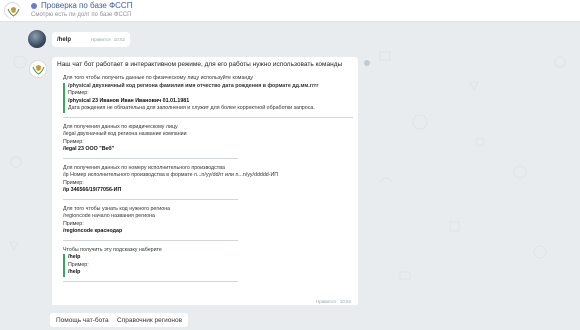 The image size is (580, 330). Describe the element at coordinates (153, 258) in the screenshot. I see `command-description: /help` at that location.